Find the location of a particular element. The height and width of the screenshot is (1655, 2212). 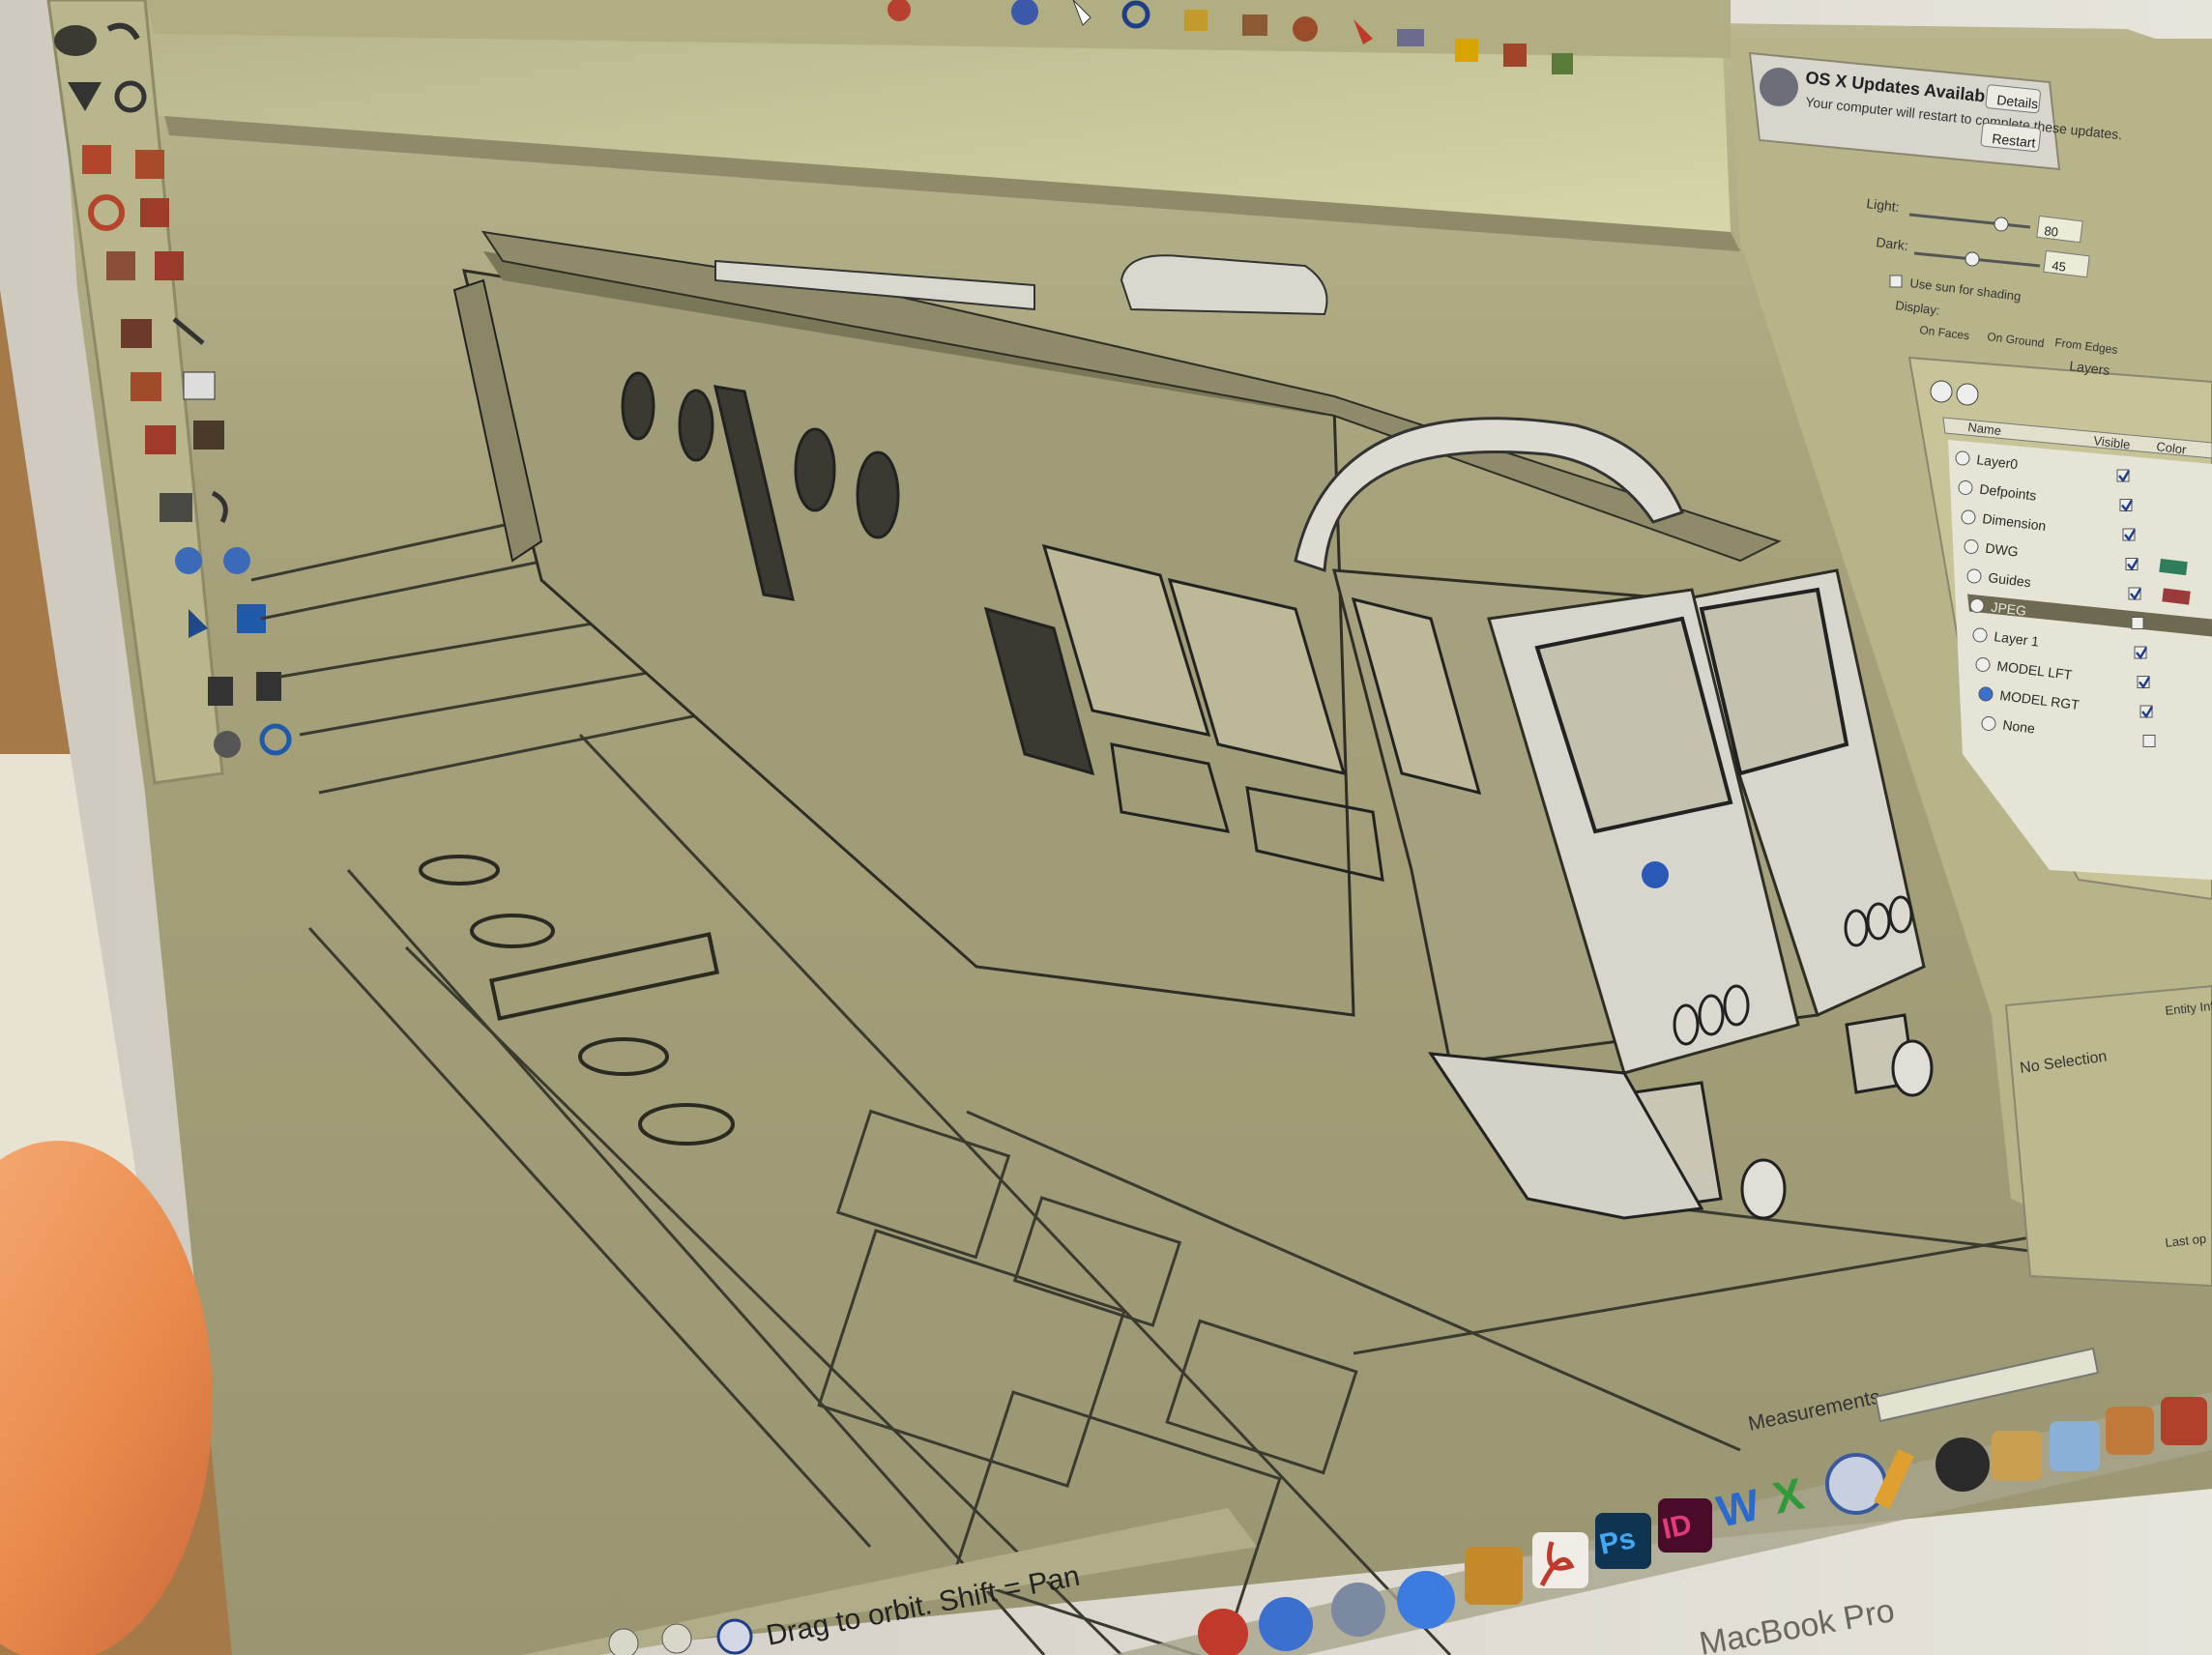

zoom-window-icon is located at coordinates (1196, 20).